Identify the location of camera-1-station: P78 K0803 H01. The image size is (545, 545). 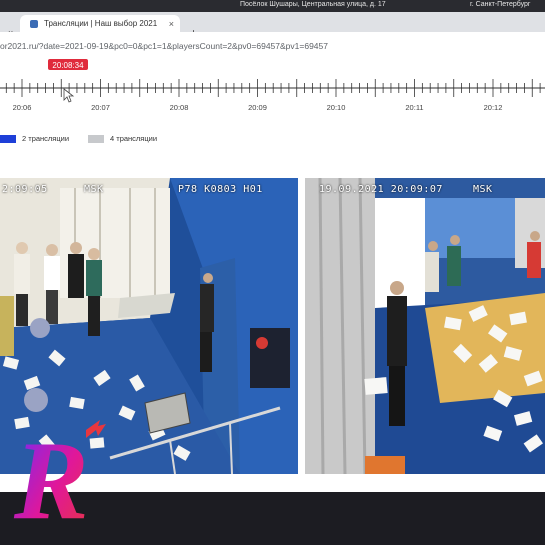
(220, 189).